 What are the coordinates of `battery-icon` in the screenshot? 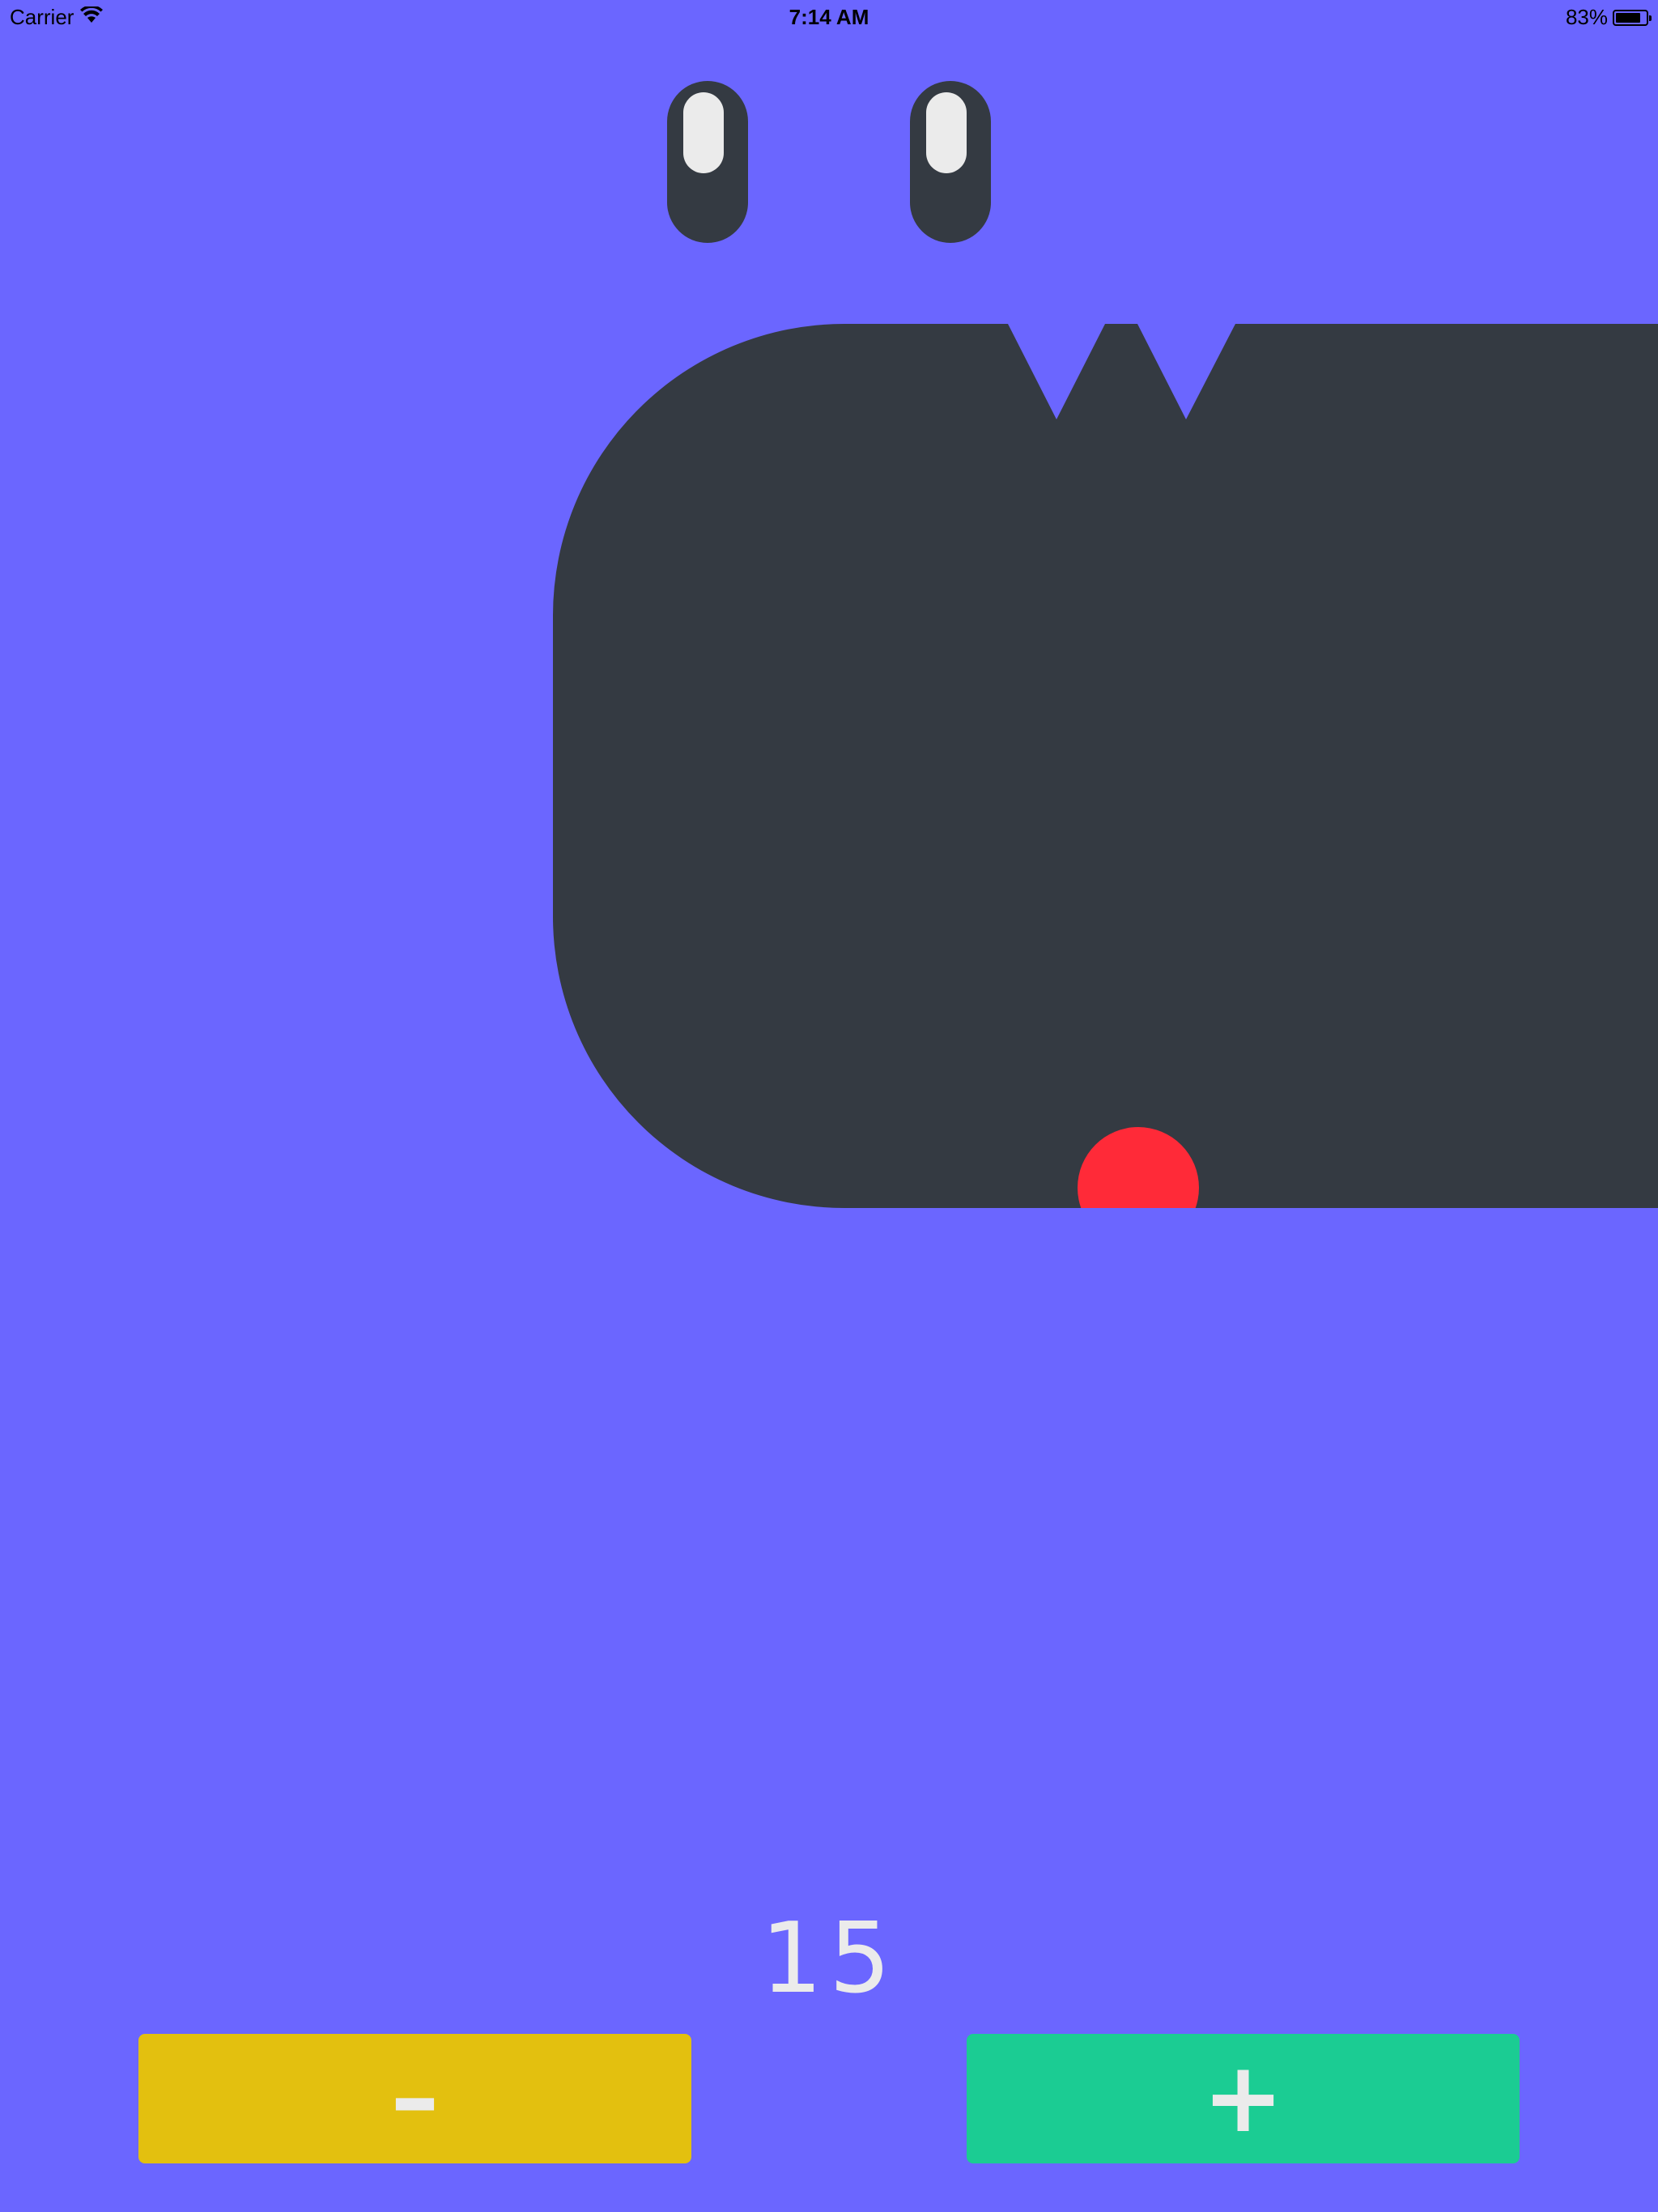 It's located at (1632, 18).